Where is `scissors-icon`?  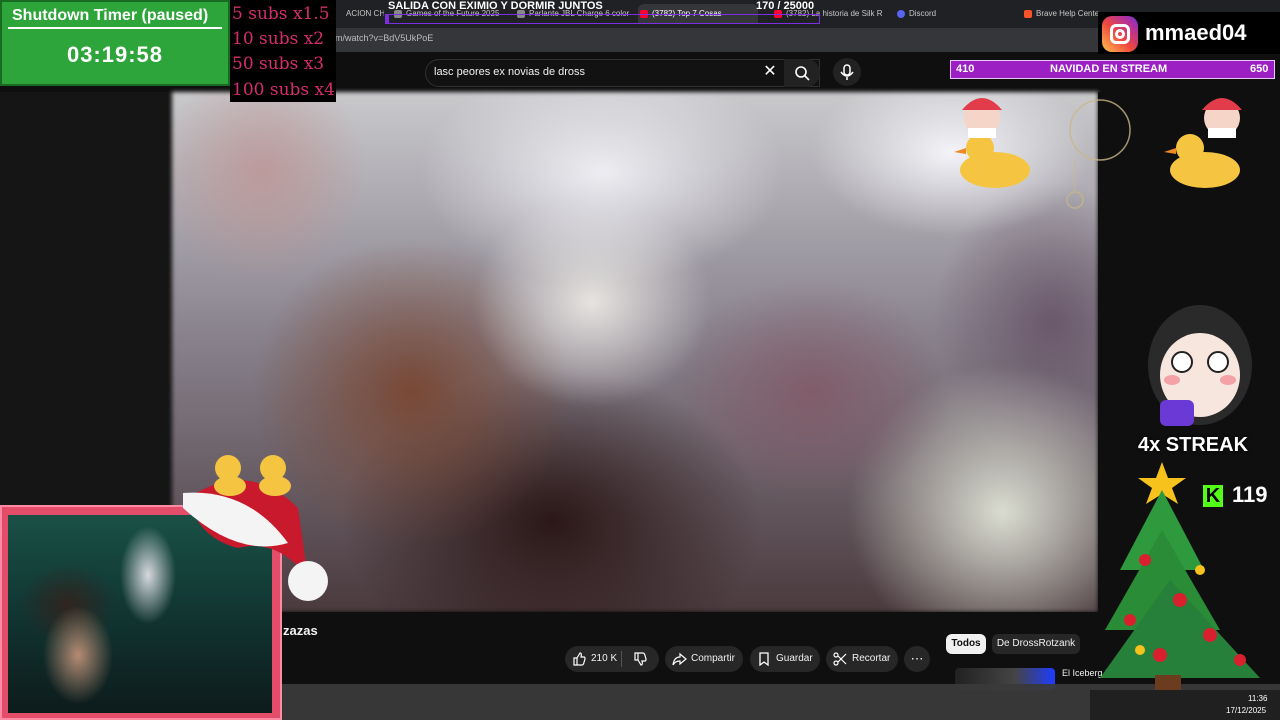
scissors-icon is located at coordinates (840, 659).